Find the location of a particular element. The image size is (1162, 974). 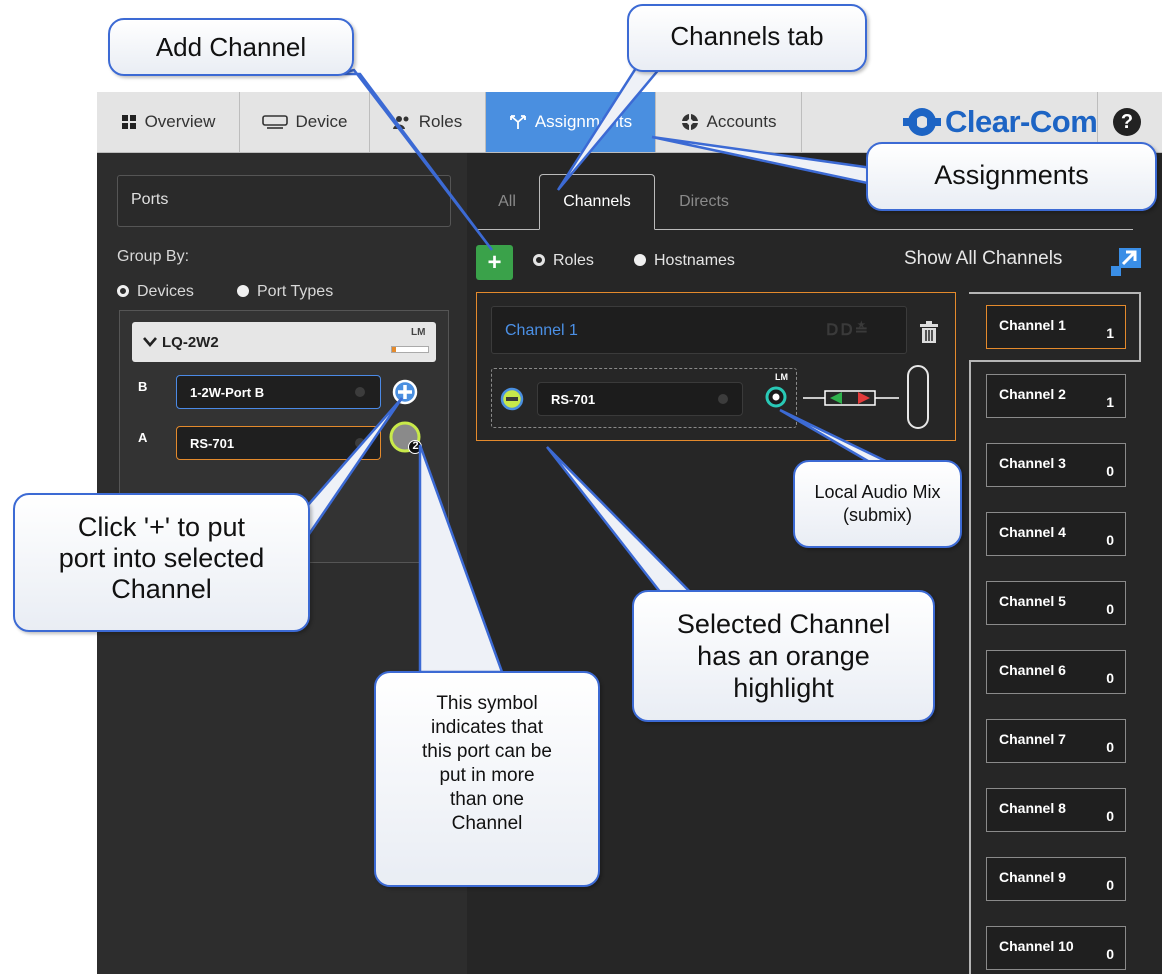

callout-line: has an orange is located at coordinates (783, 656).